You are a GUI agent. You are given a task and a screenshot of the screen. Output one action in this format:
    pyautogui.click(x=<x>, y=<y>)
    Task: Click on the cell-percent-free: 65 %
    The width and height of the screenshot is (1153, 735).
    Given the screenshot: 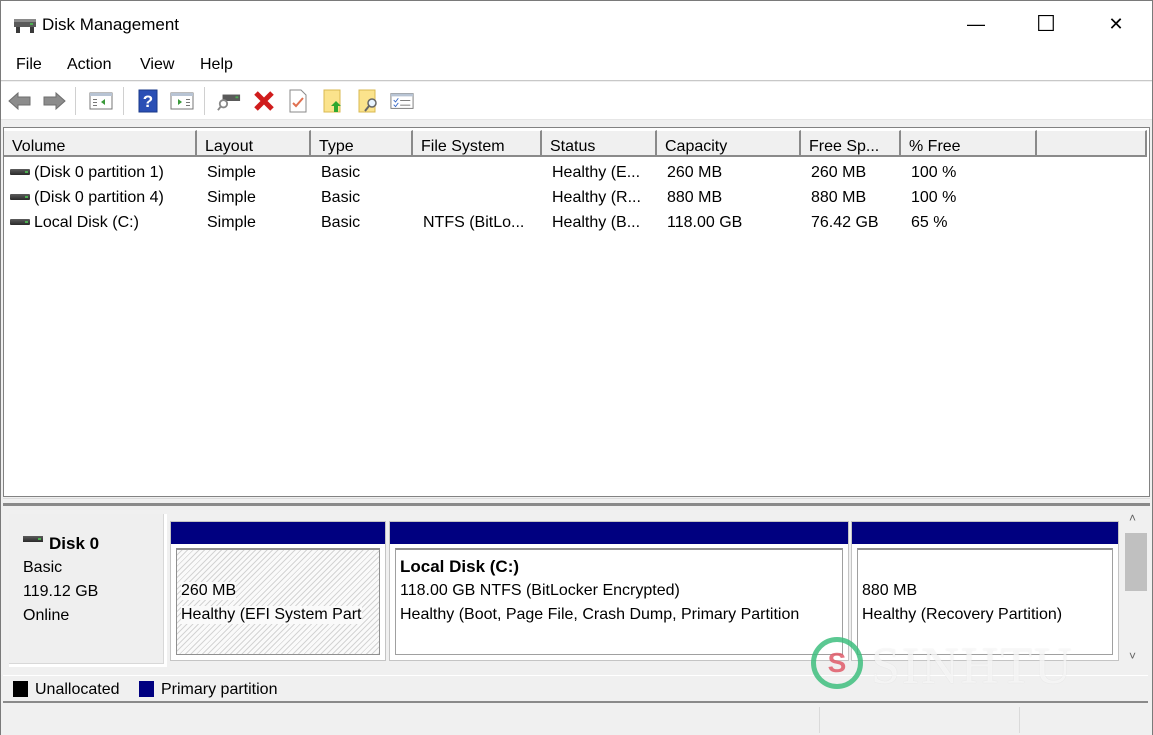 What is the action you would take?
    pyautogui.click(x=929, y=222)
    